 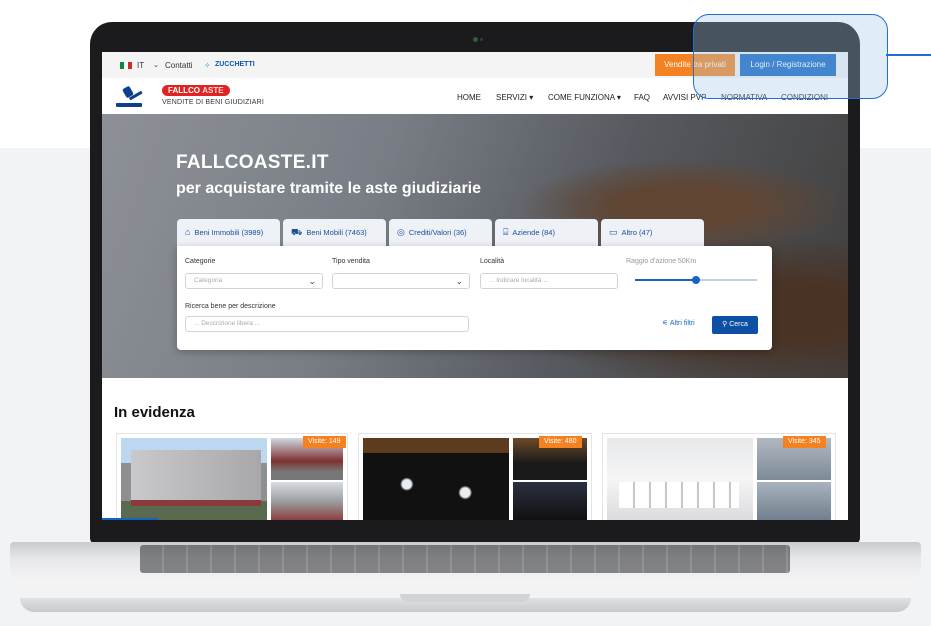 I want to click on brand-badge: FALLCO ASTE, so click(x=196, y=90).